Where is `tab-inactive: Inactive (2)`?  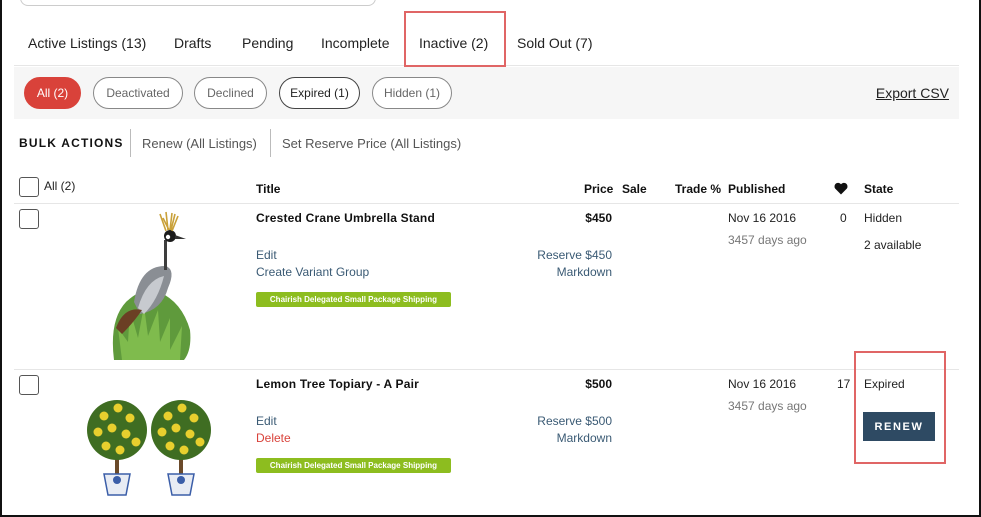
tab-inactive: Inactive (2) is located at coordinates (453, 43).